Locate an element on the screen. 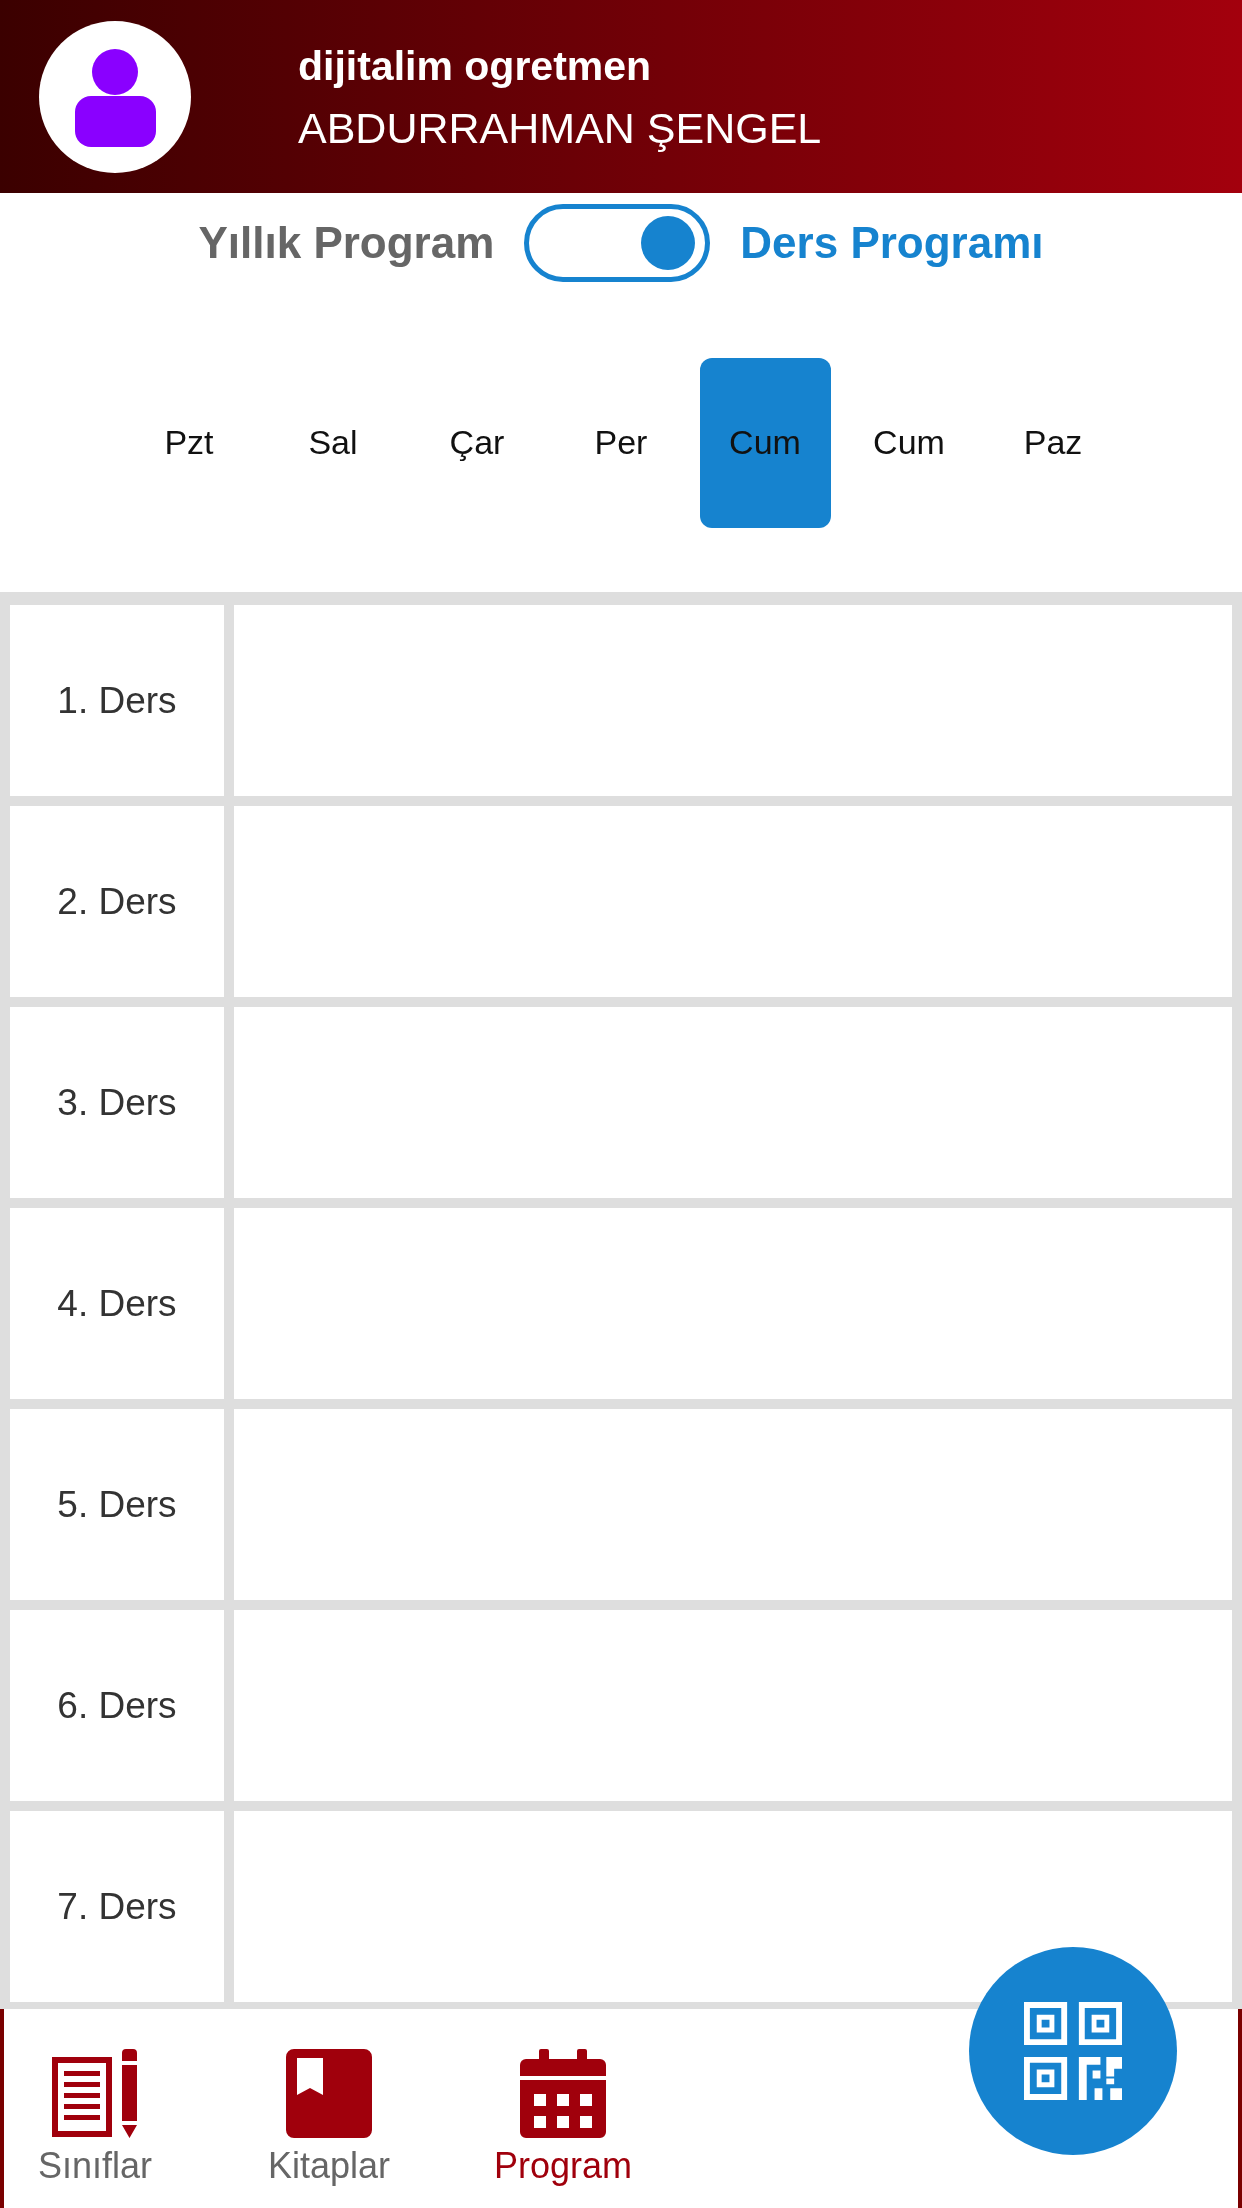 The height and width of the screenshot is (2208, 1242). book-icon is located at coordinates (329, 2093).